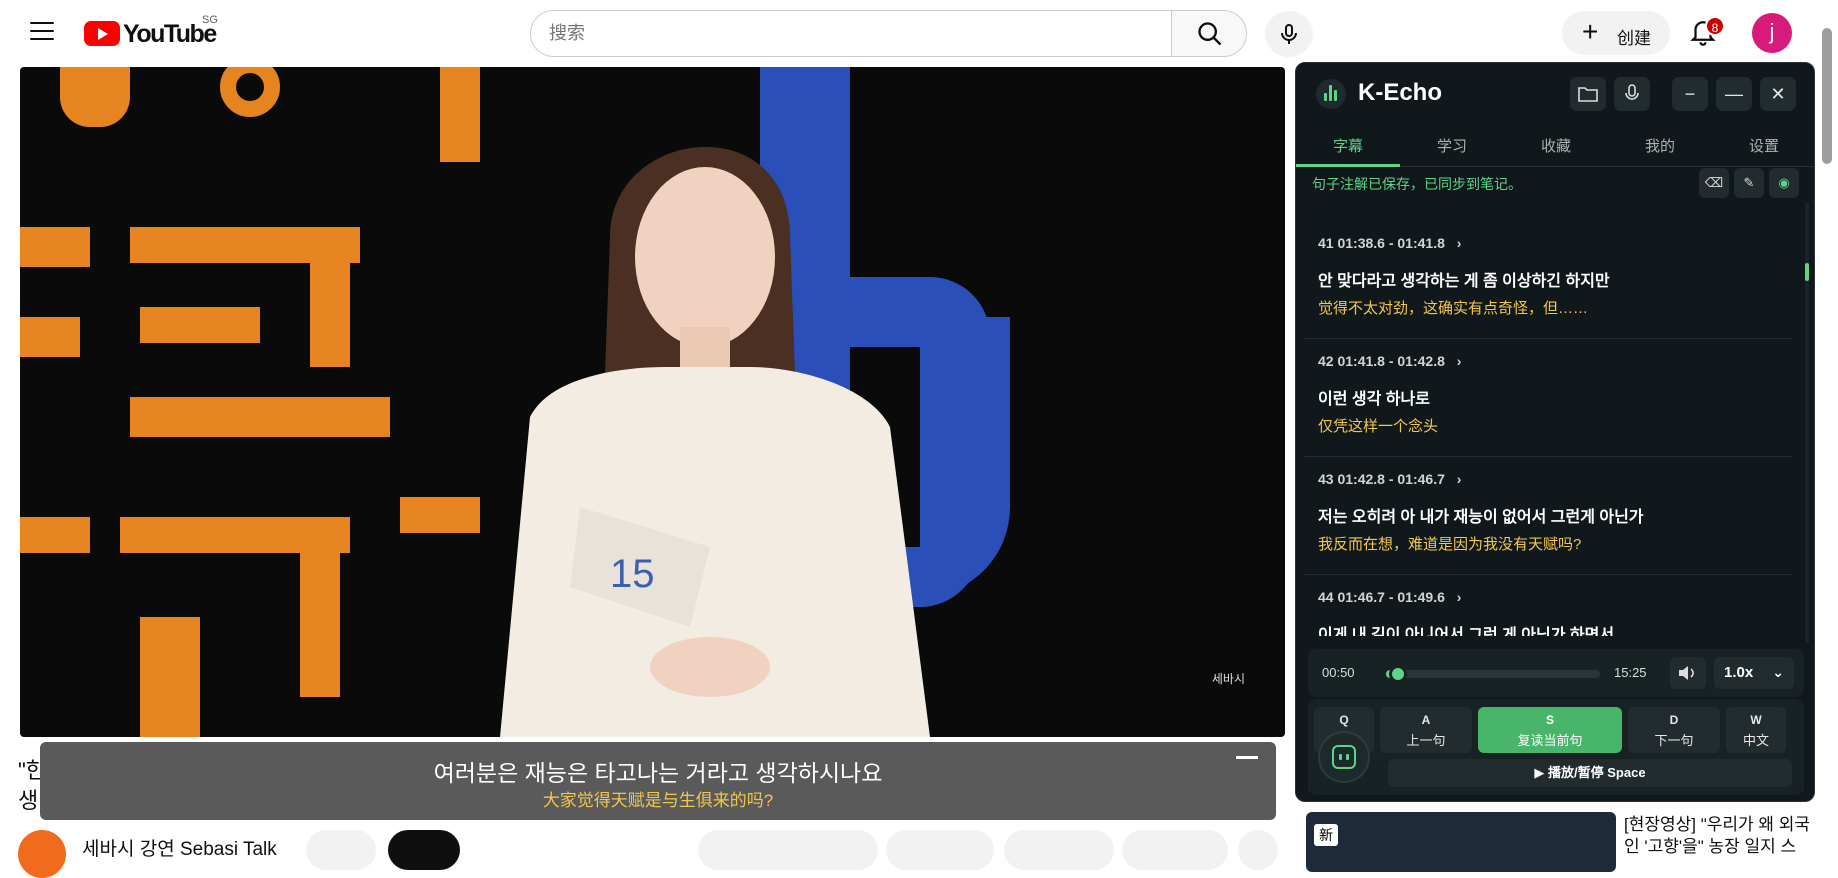 Image resolution: width=1838 pixels, height=878 pixels. Describe the element at coordinates (341, 850) in the screenshot. I see `join-button` at that location.